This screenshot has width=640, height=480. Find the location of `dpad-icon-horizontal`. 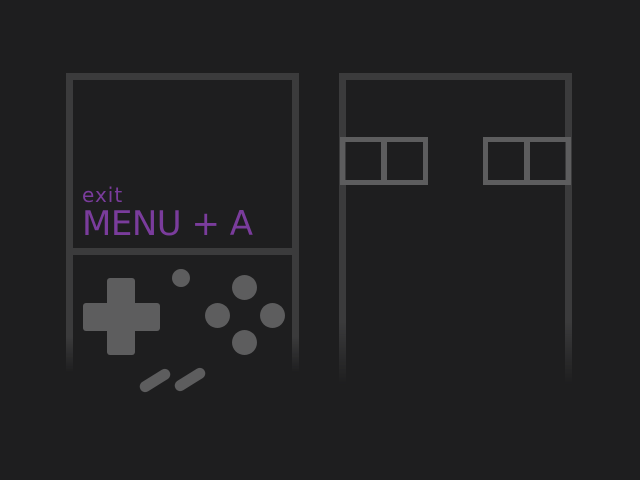

dpad-icon-horizontal is located at coordinates (121, 317).